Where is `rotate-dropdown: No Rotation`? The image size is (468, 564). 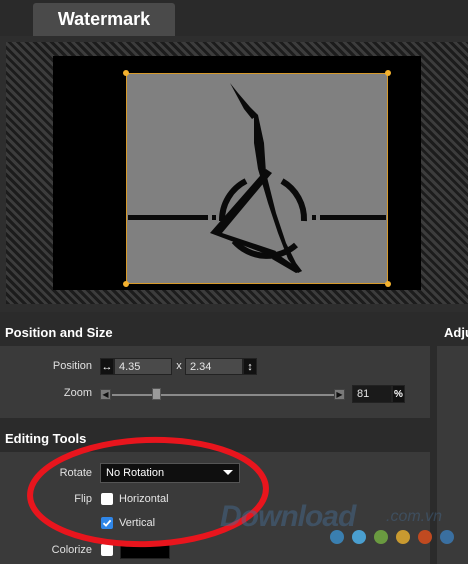
rotate-dropdown: No Rotation is located at coordinates (170, 473).